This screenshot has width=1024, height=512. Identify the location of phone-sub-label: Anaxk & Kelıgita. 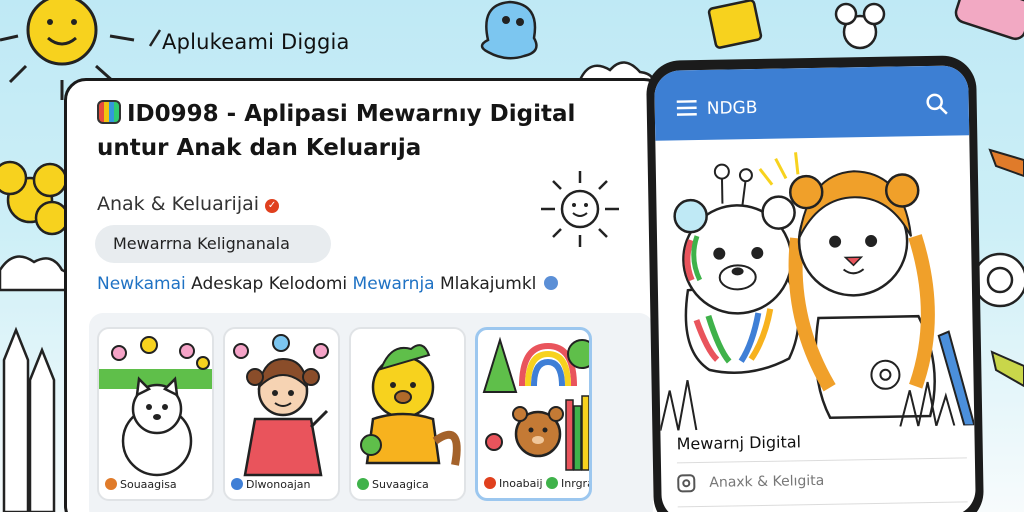
(767, 481).